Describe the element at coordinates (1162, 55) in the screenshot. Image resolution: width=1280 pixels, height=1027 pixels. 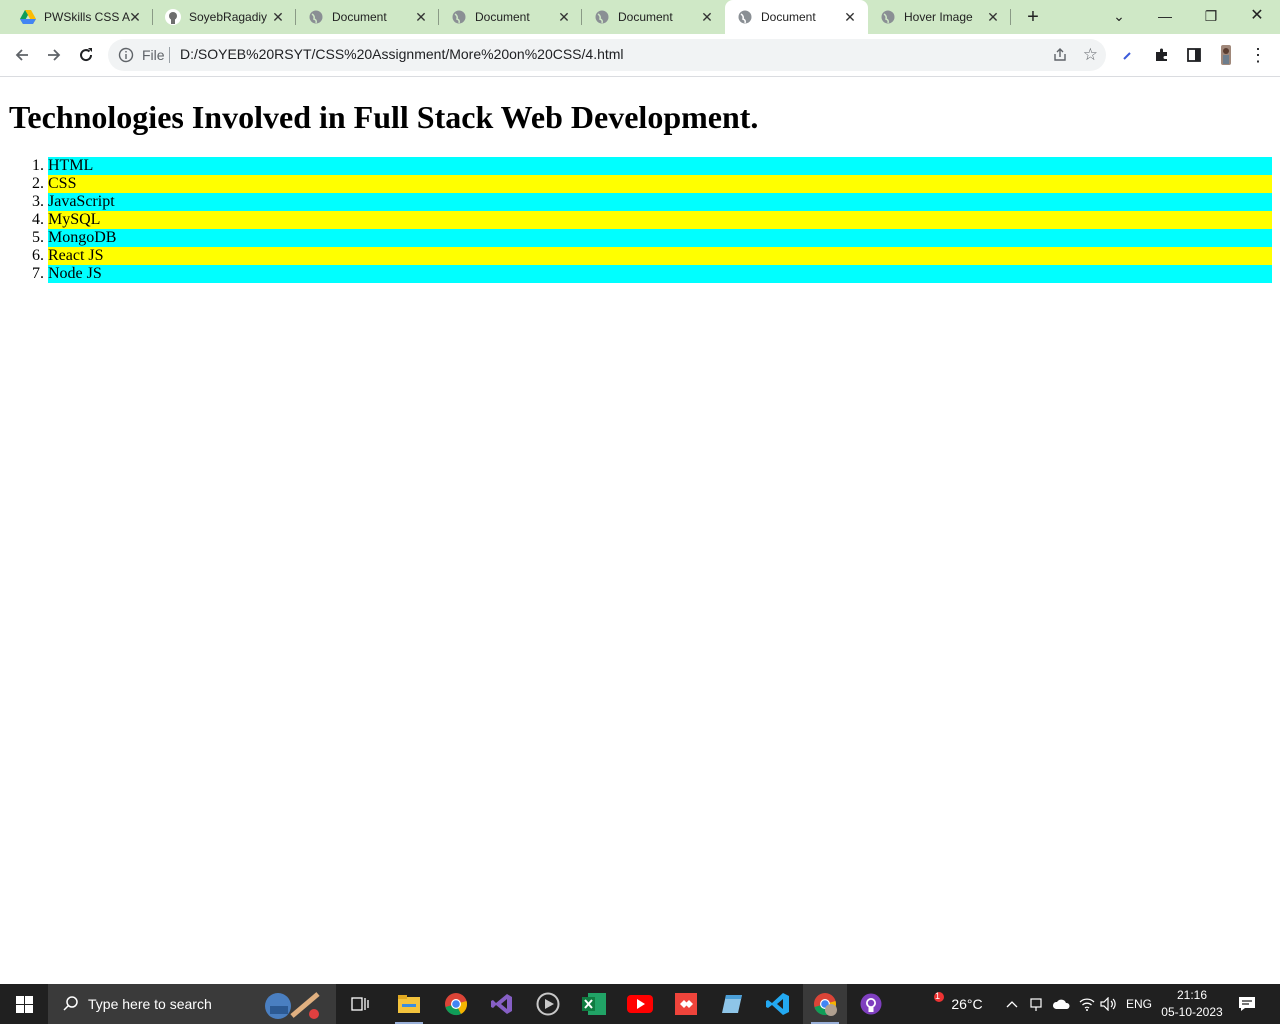
I see `extensions-puzzle-icon` at that location.